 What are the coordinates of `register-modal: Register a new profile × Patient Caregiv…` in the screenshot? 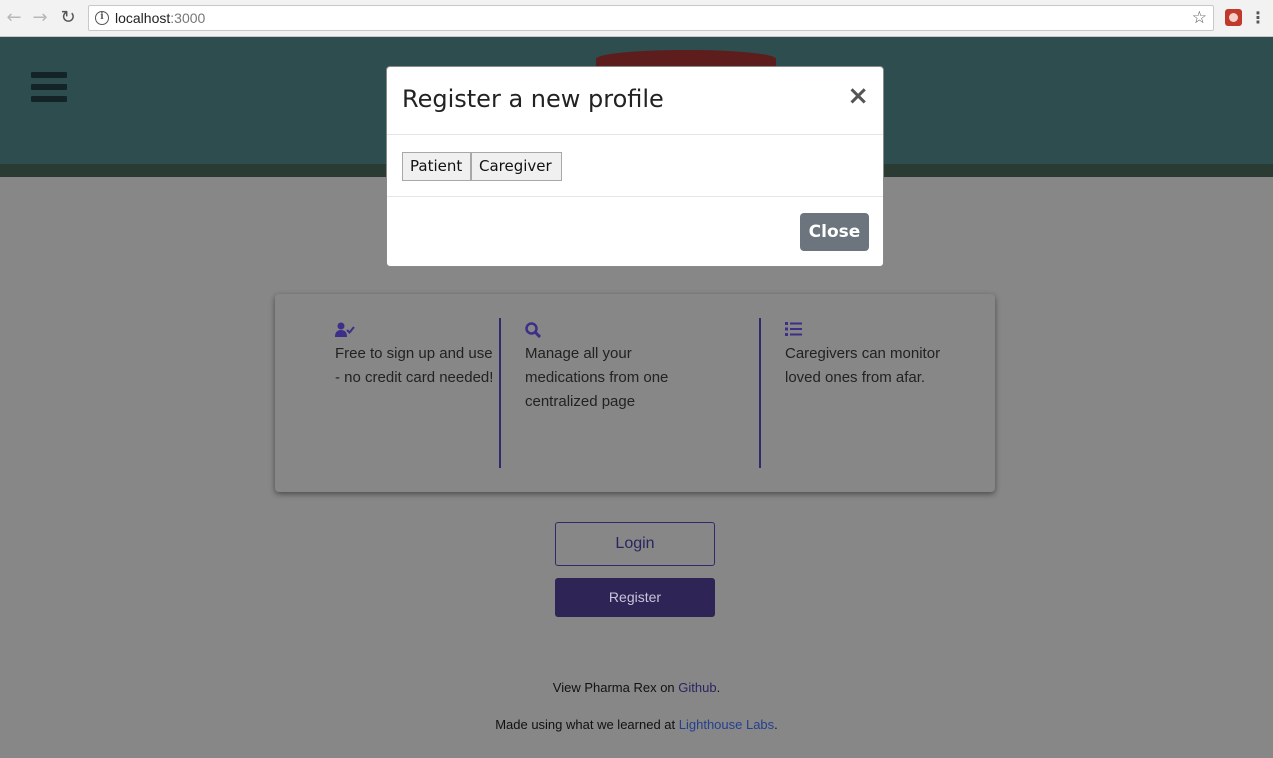 It's located at (635, 166).